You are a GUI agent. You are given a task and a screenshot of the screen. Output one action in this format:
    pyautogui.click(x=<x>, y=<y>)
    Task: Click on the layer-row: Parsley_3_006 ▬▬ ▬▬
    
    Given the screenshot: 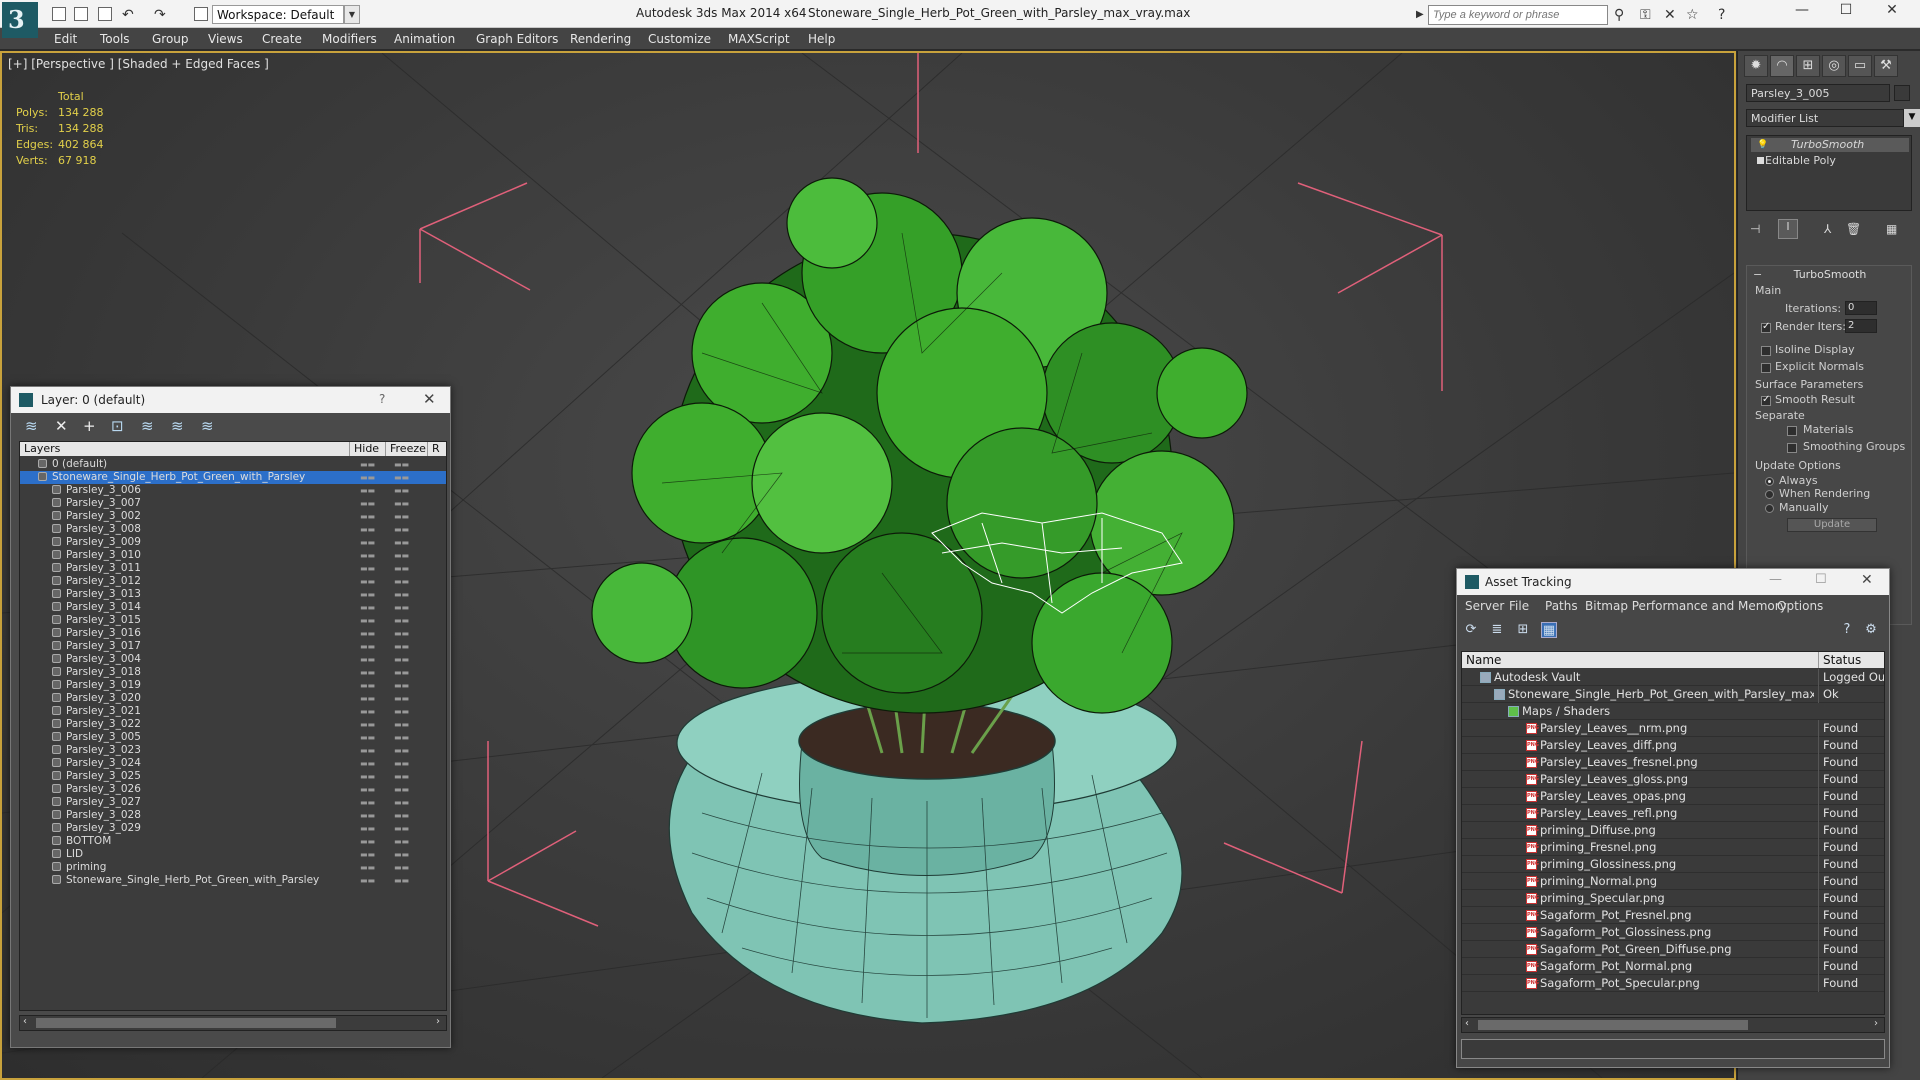 What is the action you would take?
    pyautogui.click(x=233, y=490)
    